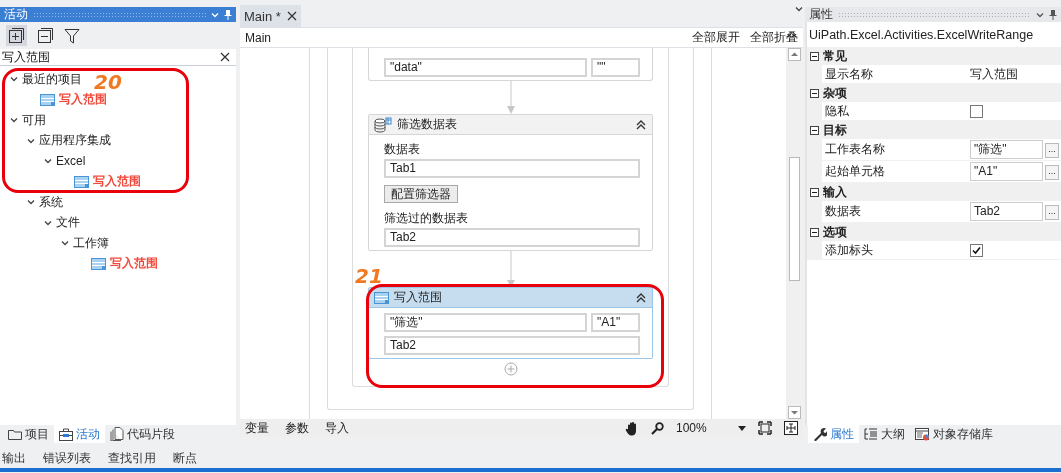  Describe the element at coordinates (485, 67) in the screenshot. I see `input-field: "data"` at that location.